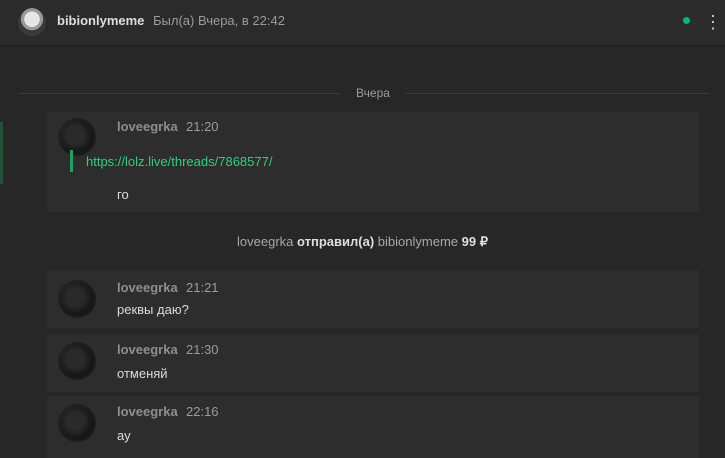 Image resolution: width=725 pixels, height=458 pixels. Describe the element at coordinates (142, 373) in the screenshot. I see `message-text: отменяй` at that location.